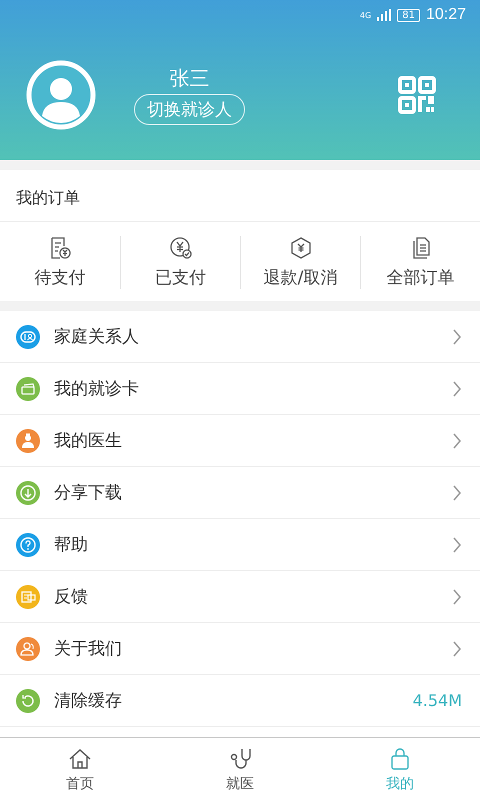 Image resolution: width=480 pixels, height=800 pixels. What do you see at coordinates (384, 15) in the screenshot?
I see `signal-icon` at bounding box center [384, 15].